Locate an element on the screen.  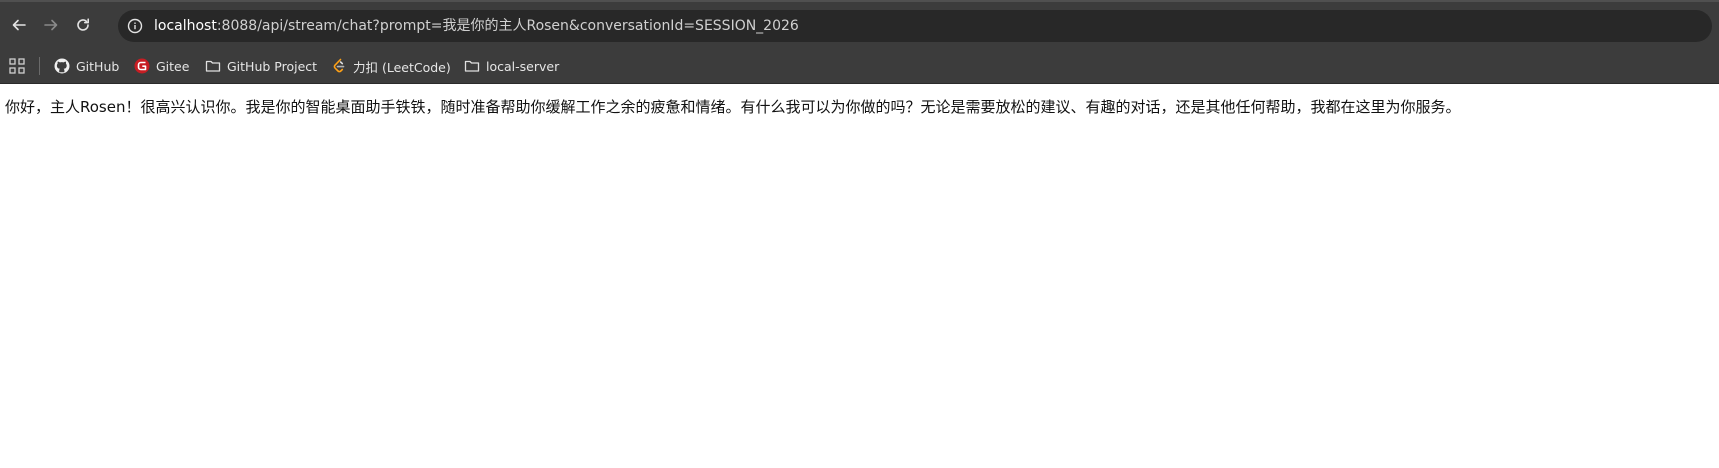
leetcode-icon is located at coordinates (339, 66).